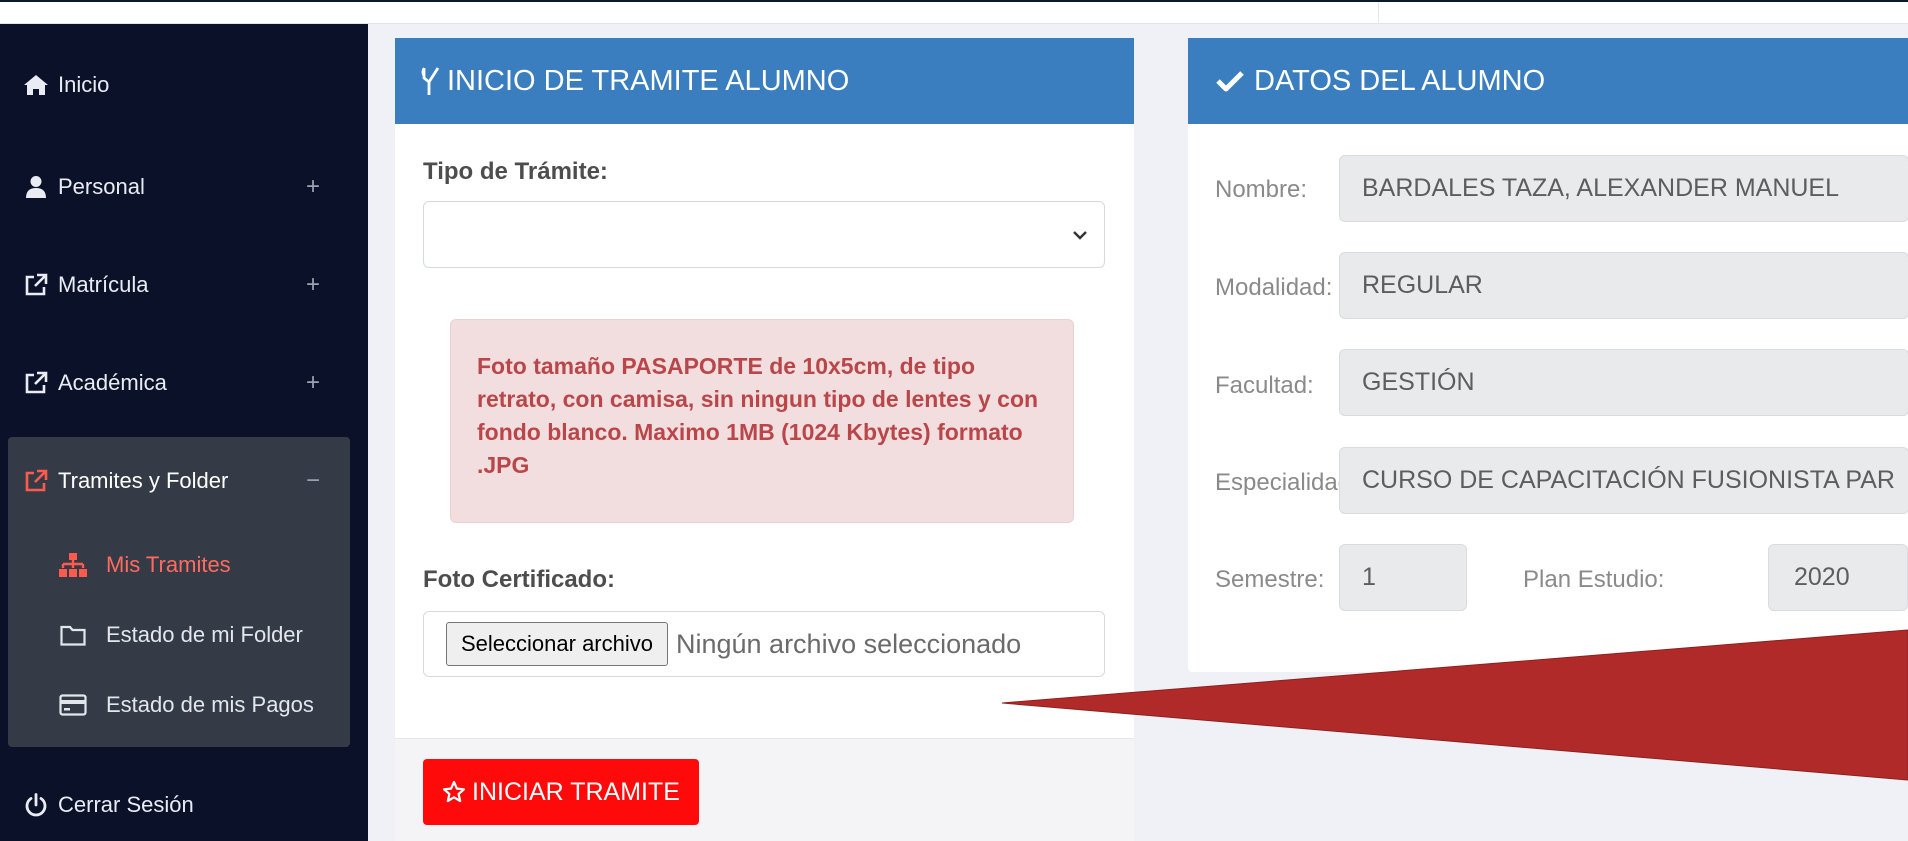  I want to click on annotation-arrow, so click(1454, 705).